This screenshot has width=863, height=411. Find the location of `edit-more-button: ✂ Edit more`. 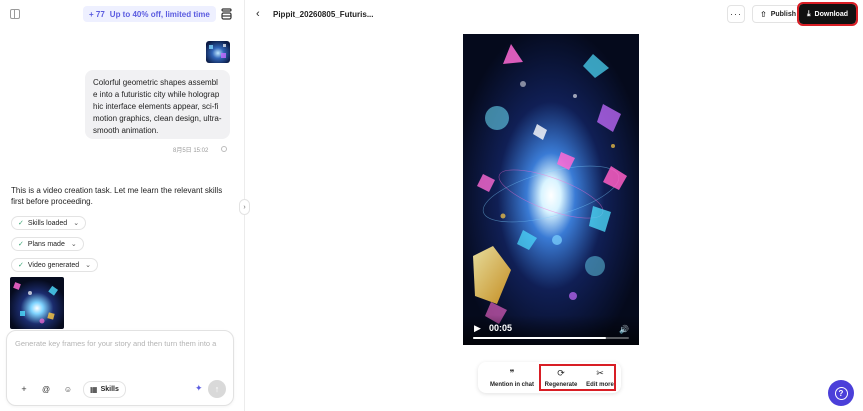

edit-more-button: ✂ Edit more is located at coordinates (600, 377).